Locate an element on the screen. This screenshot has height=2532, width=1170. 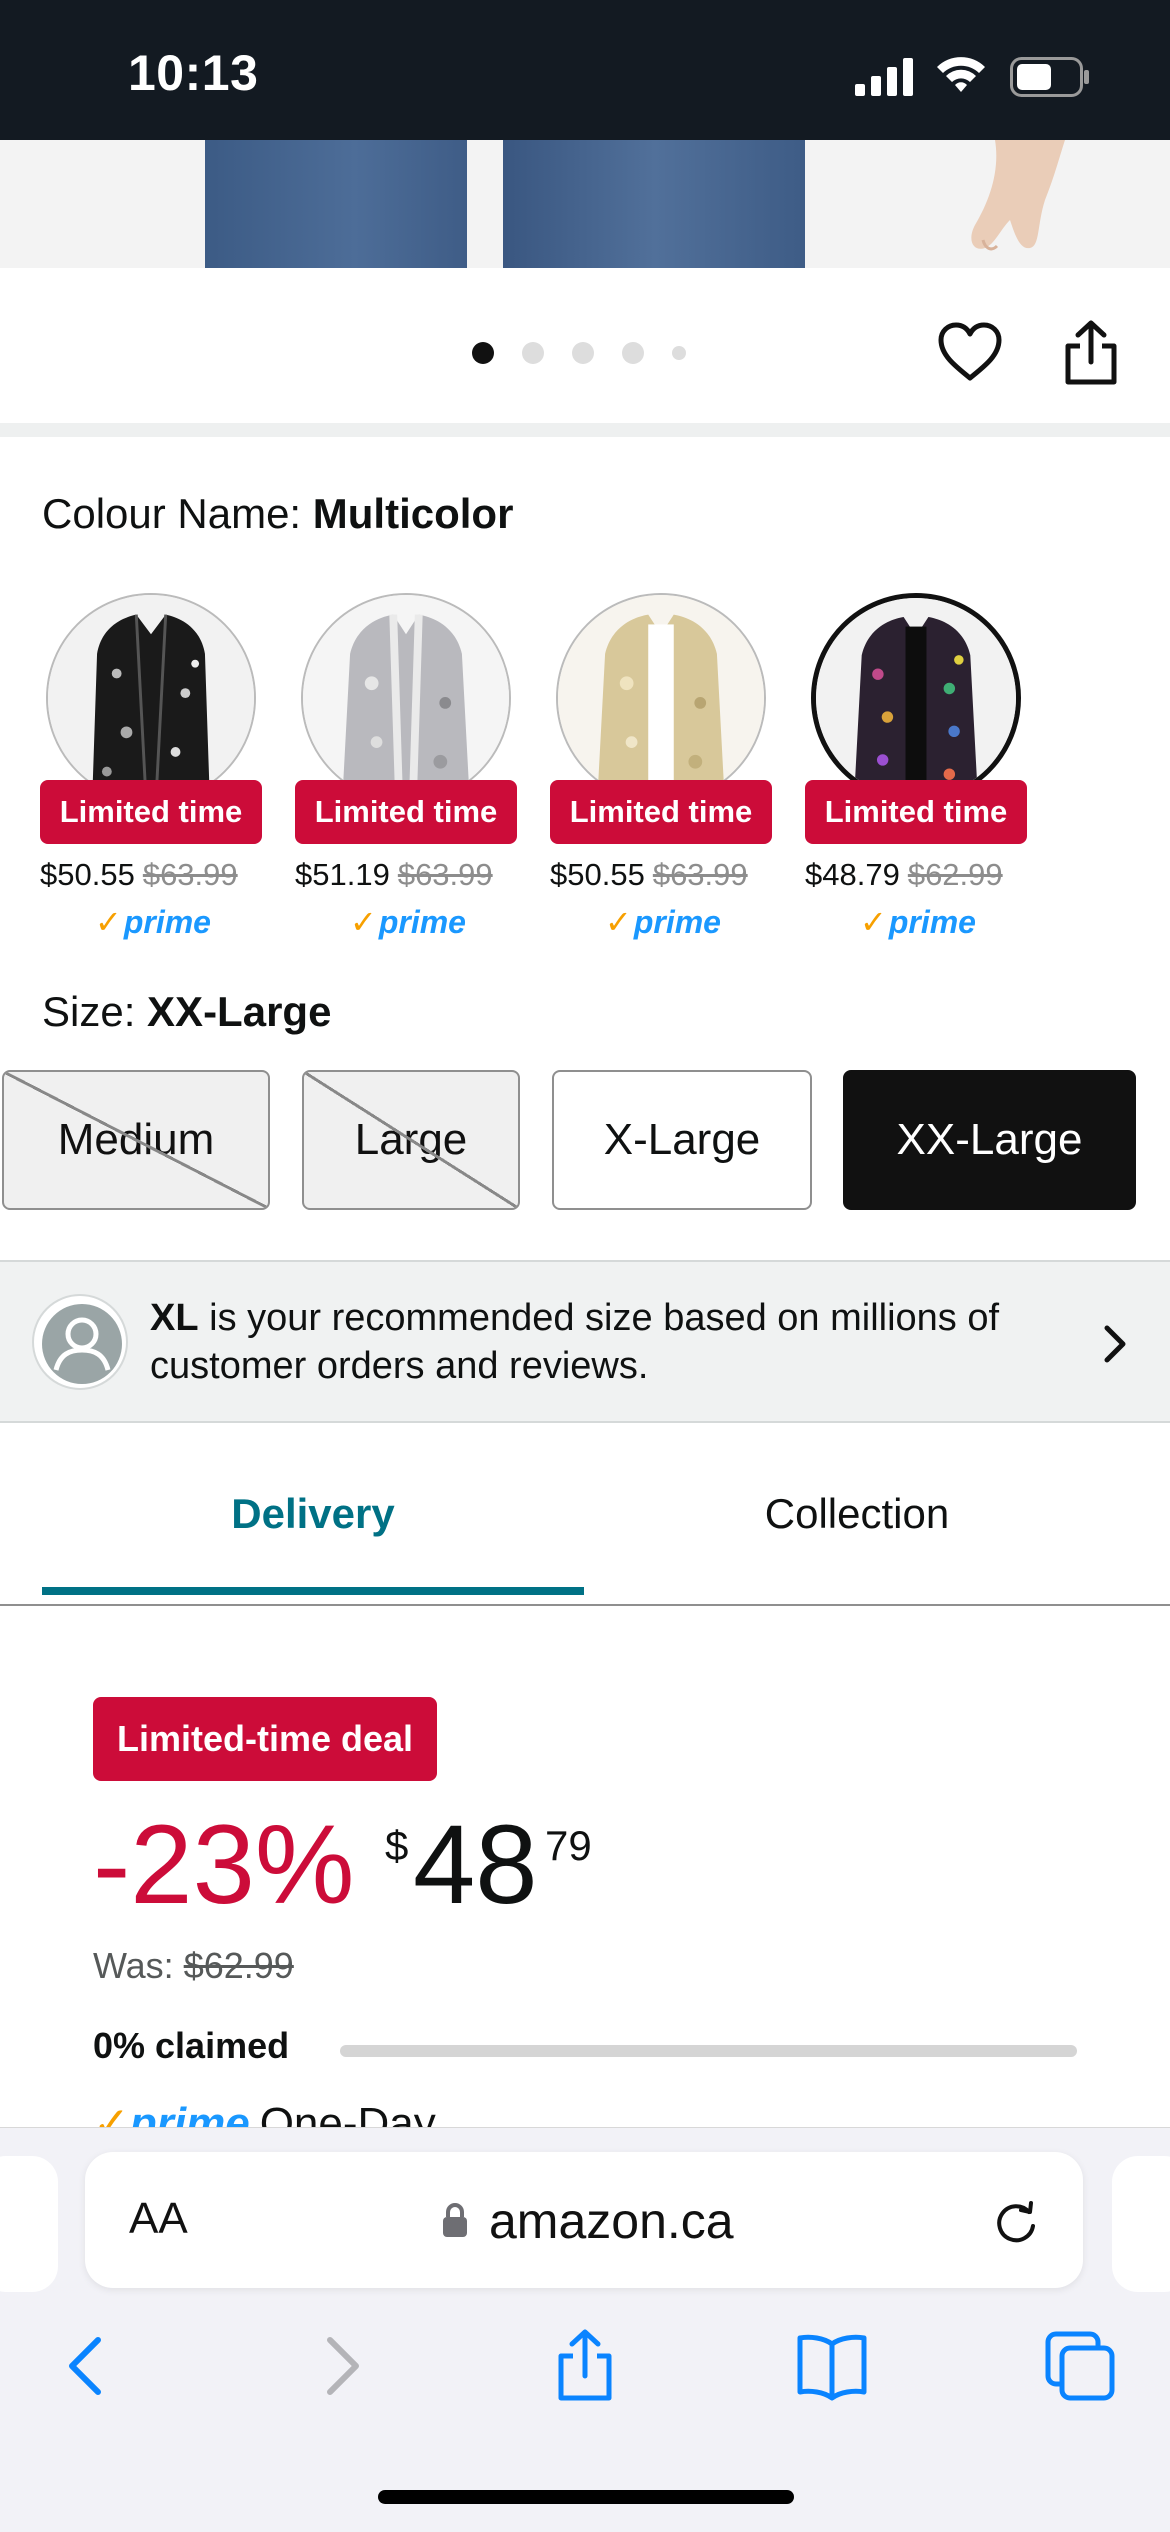
size-option-label: X-Large is located at coordinates (682, 1139).